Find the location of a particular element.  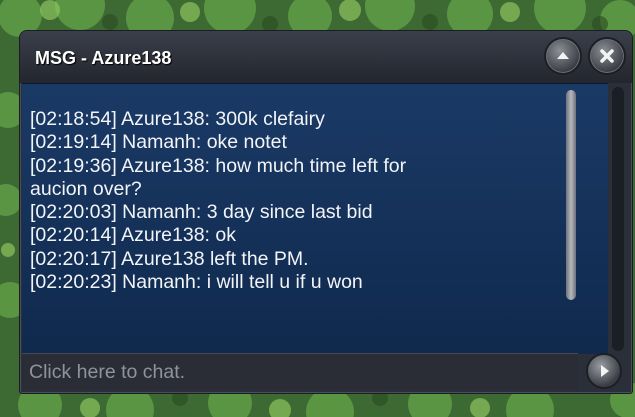

chat-message: [02:18:54] Azure138: 300k clefairy is located at coordinates (177, 119).